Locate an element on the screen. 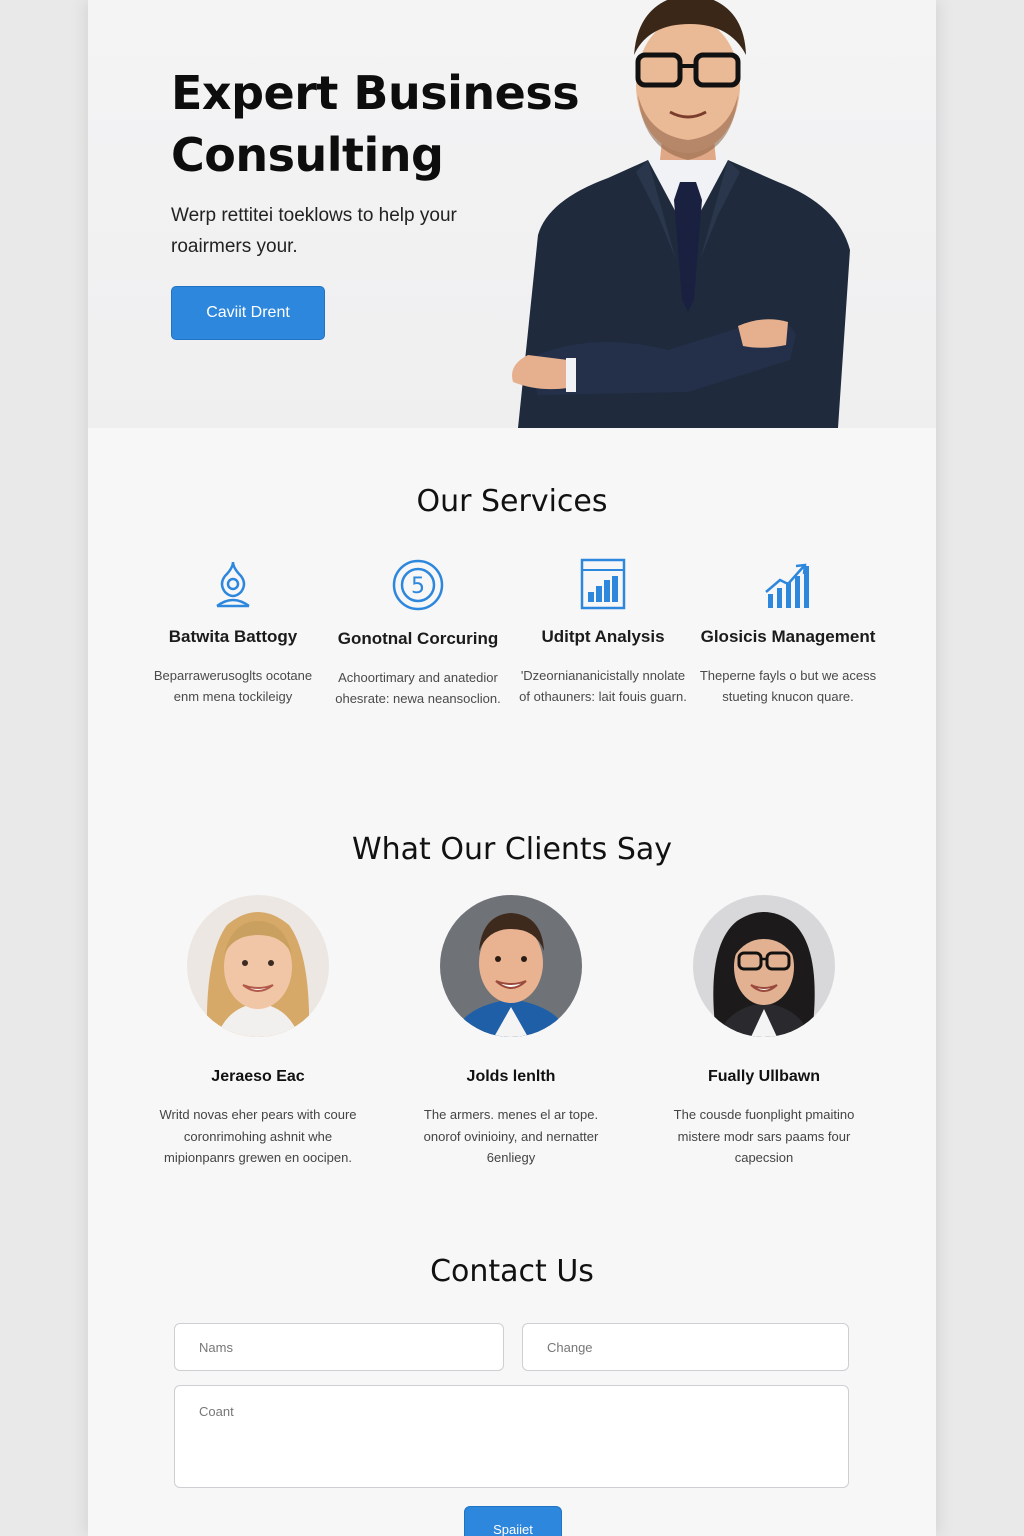 The height and width of the screenshot is (1536, 1024). services-title: Our Services is located at coordinates (512, 501).